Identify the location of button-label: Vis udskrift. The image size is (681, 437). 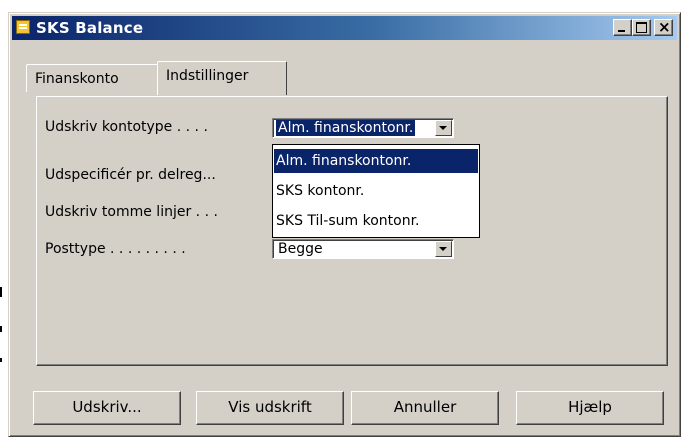
(270, 407).